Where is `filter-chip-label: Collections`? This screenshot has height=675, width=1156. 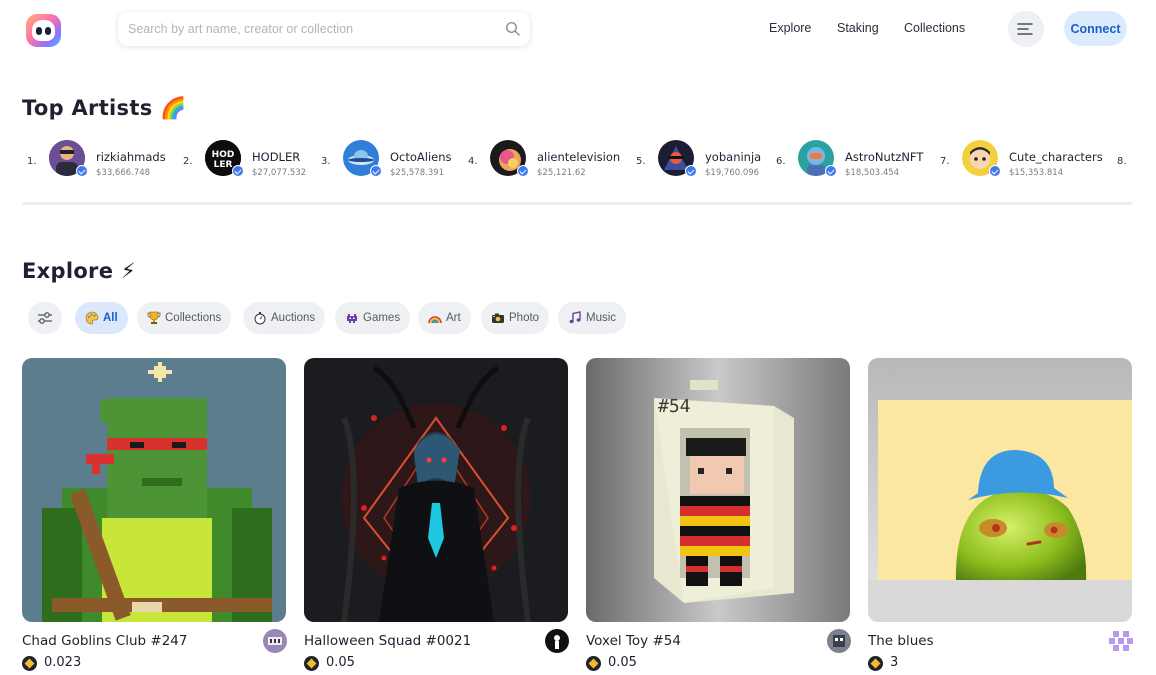 filter-chip-label: Collections is located at coordinates (193, 318).